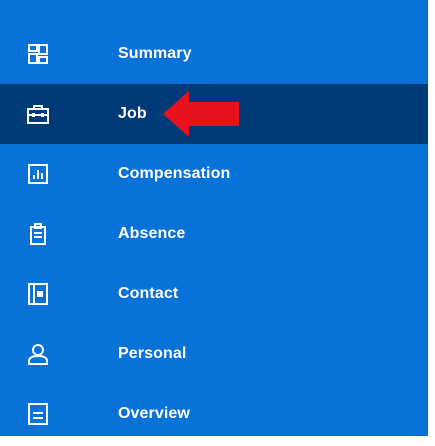 The height and width of the screenshot is (446, 435). Describe the element at coordinates (38, 114) in the screenshot. I see `briefcase-icon` at that location.